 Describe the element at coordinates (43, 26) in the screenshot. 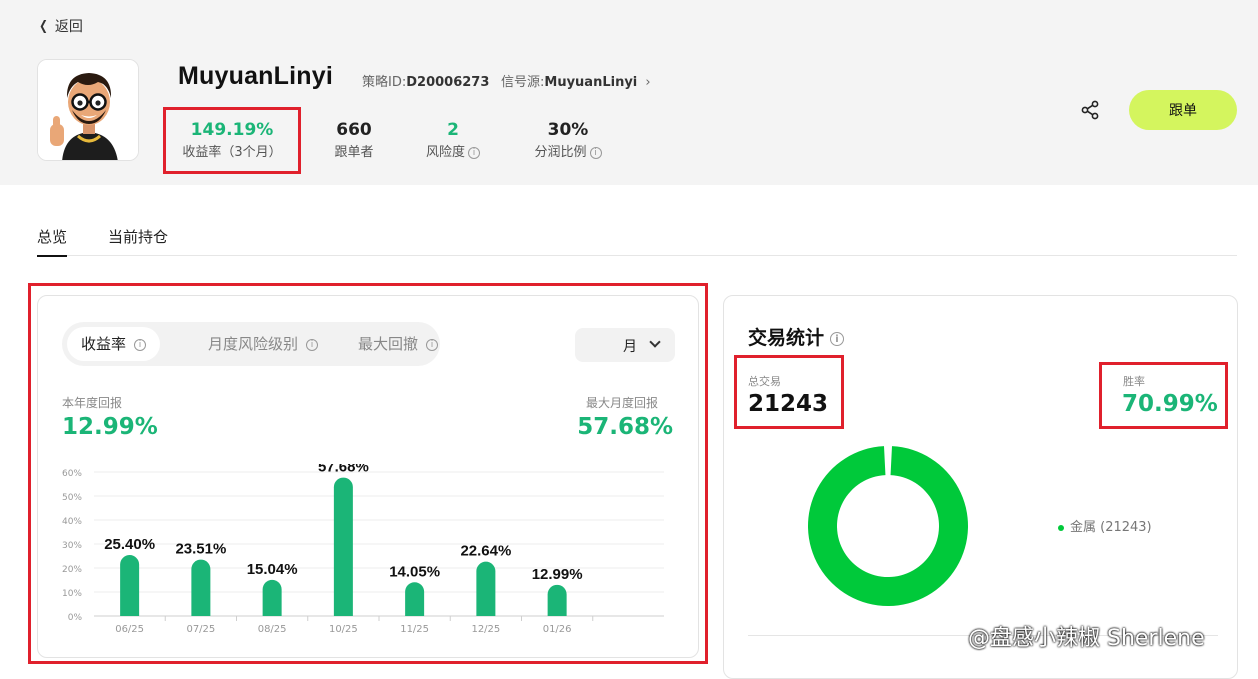

I see `chevron-left-icon: ❮` at that location.